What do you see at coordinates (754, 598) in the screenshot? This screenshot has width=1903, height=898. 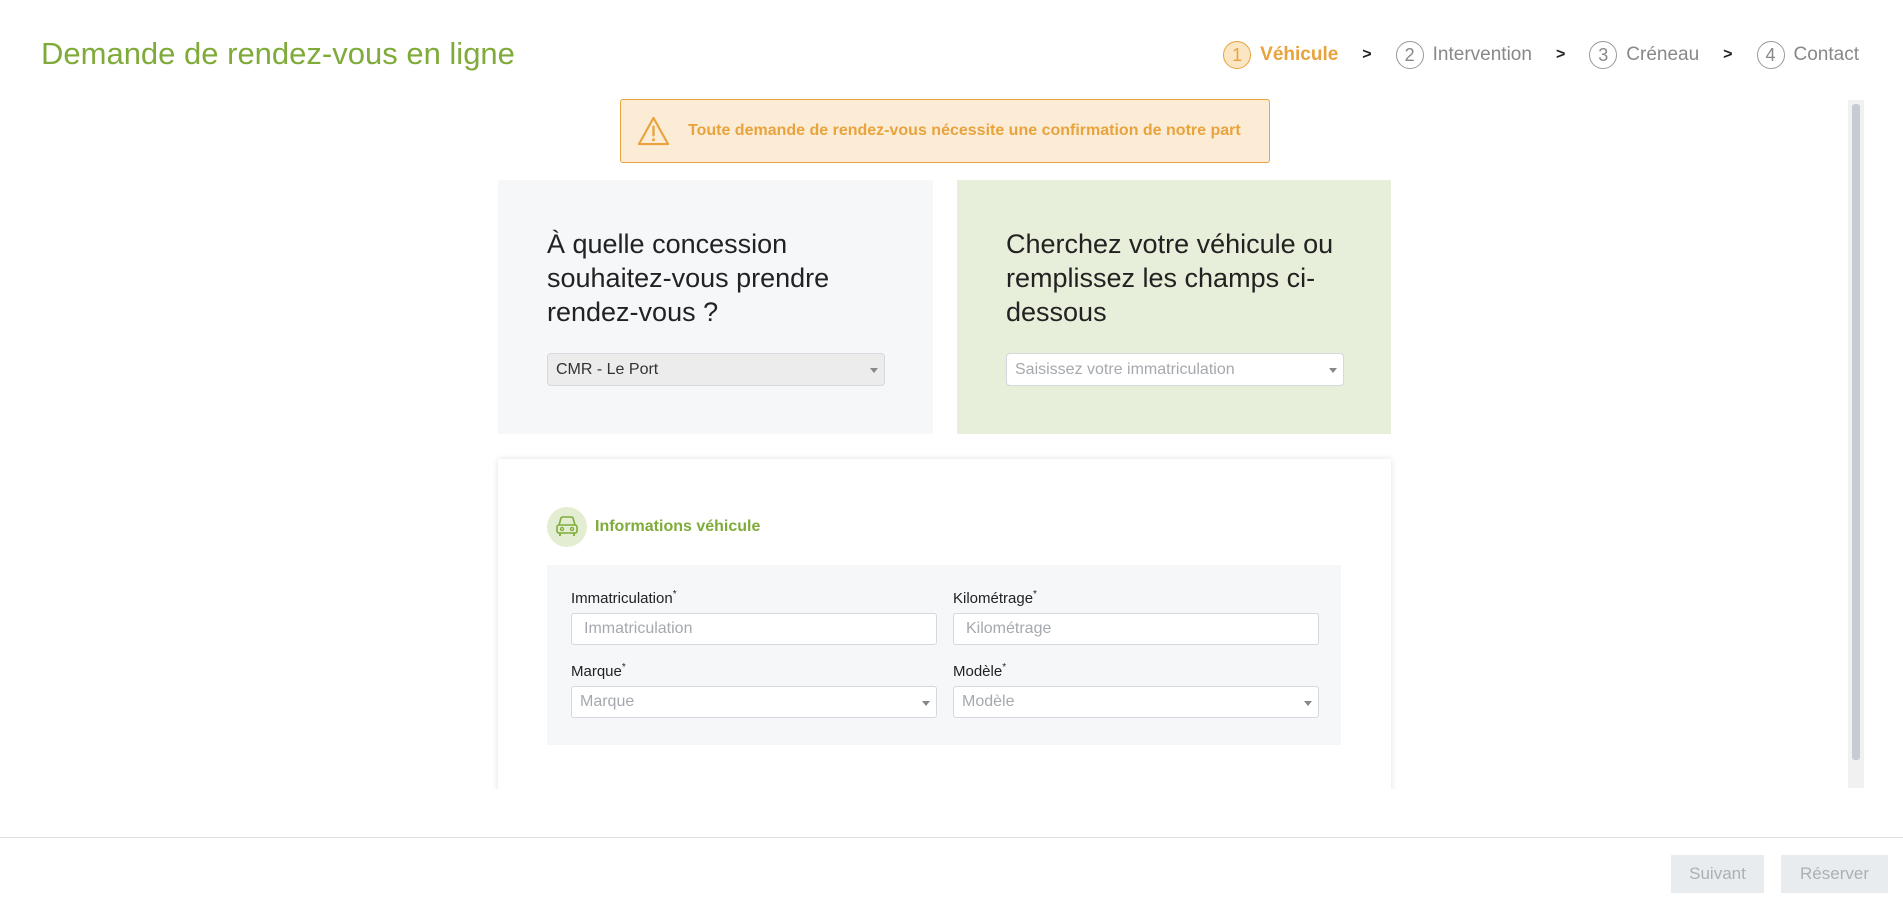 I see `field-label: Immatriculation*` at bounding box center [754, 598].